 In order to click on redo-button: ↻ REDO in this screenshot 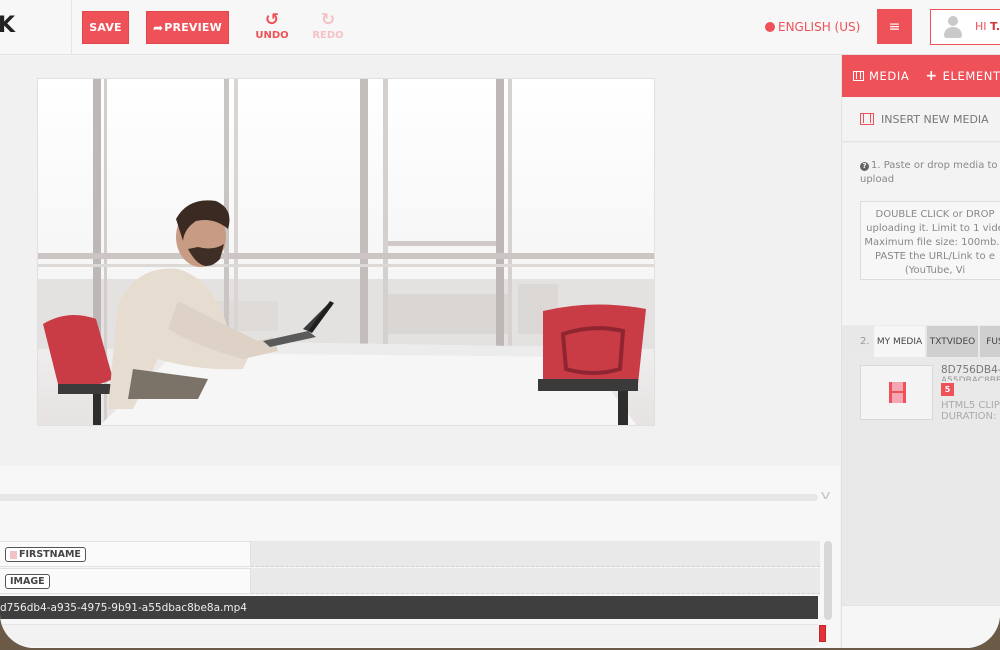, I will do `click(328, 26)`.